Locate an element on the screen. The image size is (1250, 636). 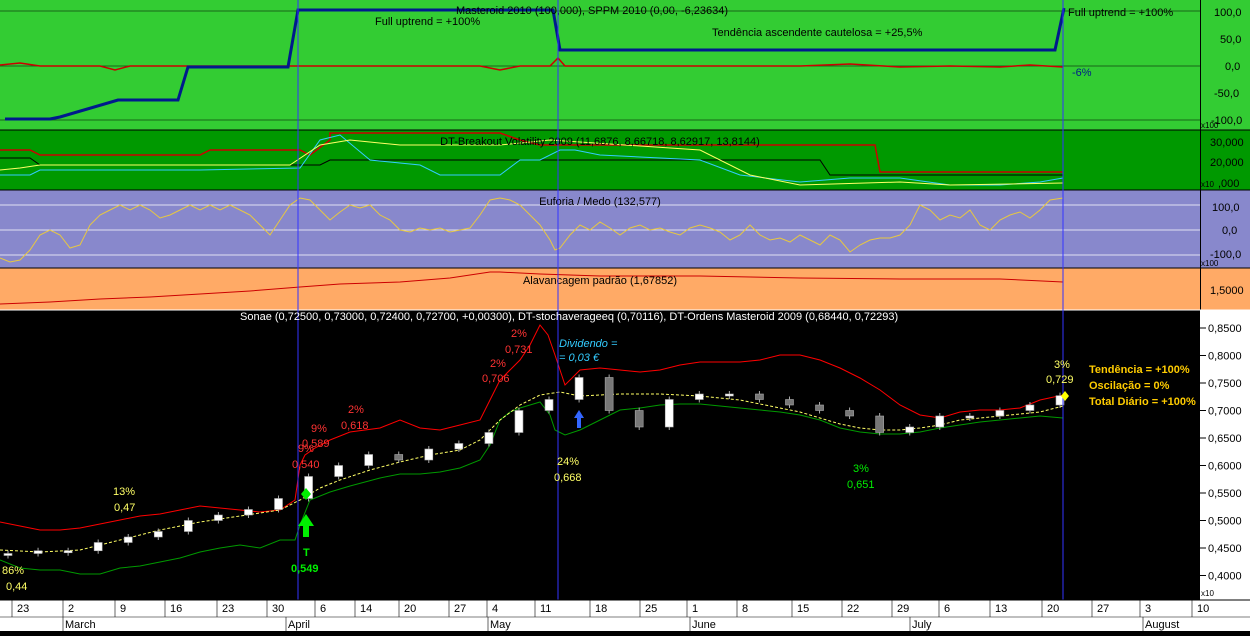
annot-13: 13% is located at coordinates (124, 492).